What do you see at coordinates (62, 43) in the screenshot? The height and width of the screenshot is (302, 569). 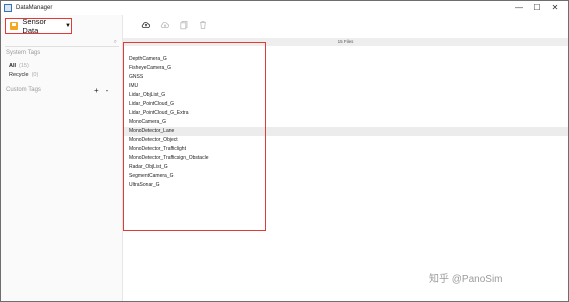 I see `tag-search-input: ⌕` at bounding box center [62, 43].